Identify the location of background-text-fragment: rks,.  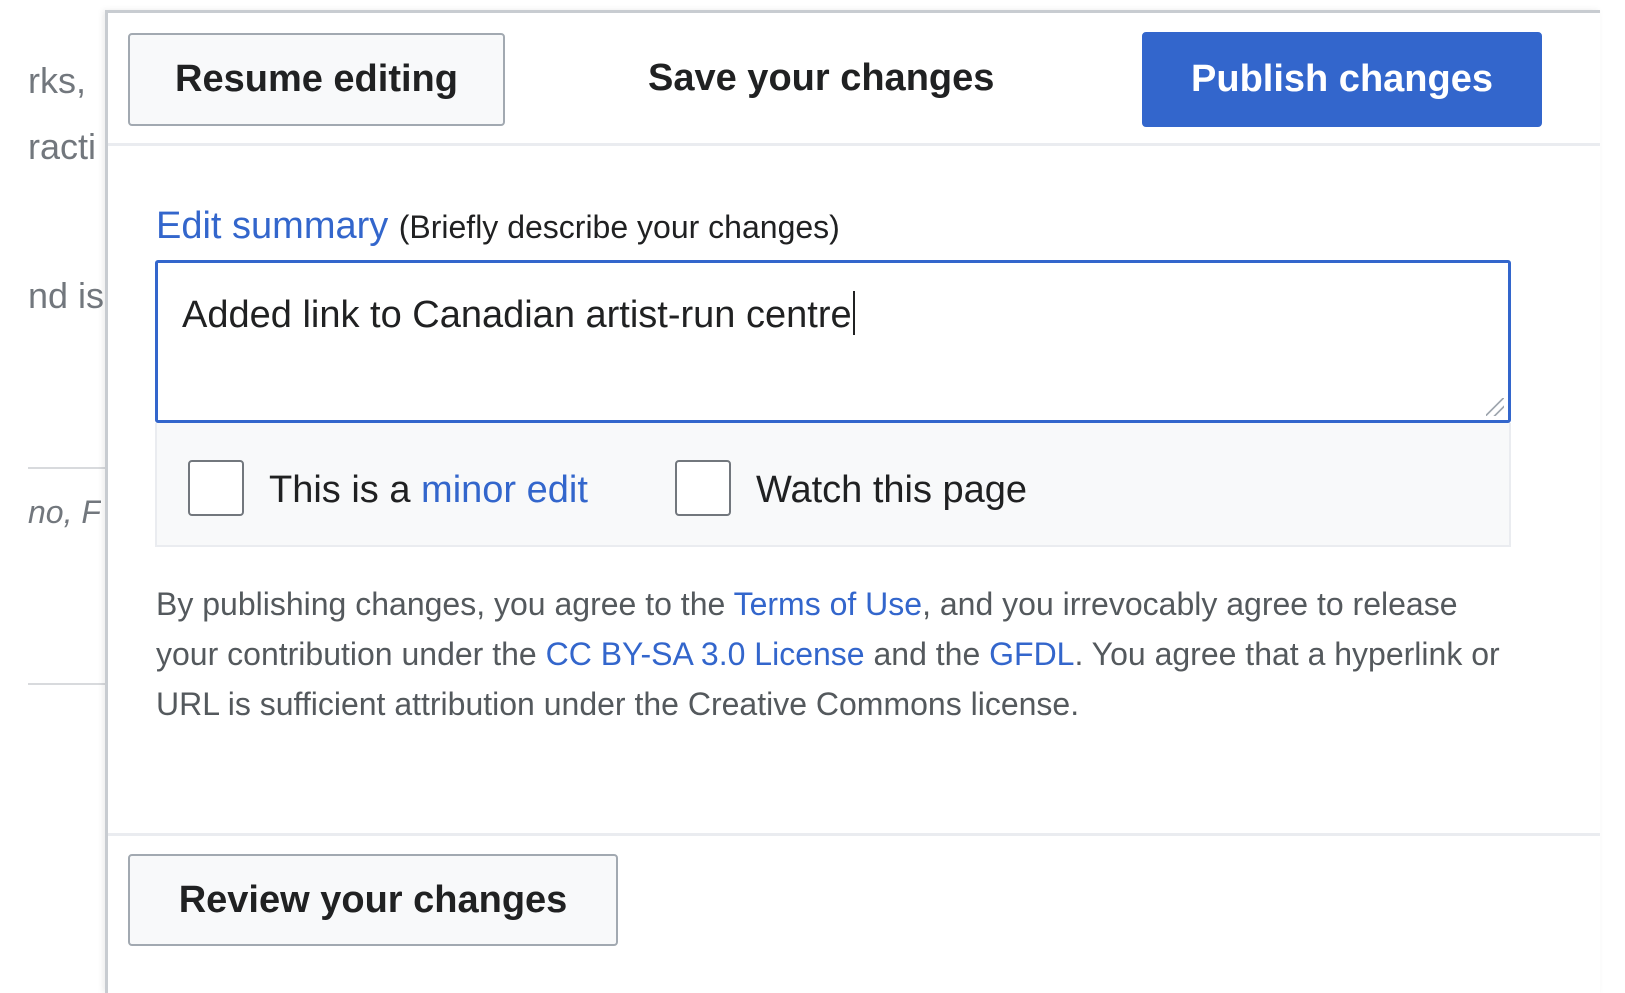
(57, 80).